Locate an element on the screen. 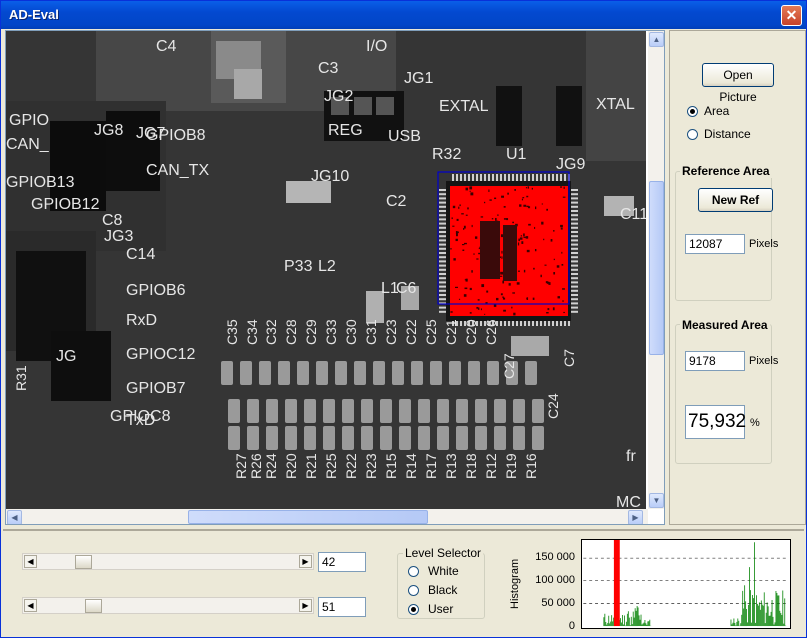  level-selector-title: Level Selector is located at coordinates (443, 553).